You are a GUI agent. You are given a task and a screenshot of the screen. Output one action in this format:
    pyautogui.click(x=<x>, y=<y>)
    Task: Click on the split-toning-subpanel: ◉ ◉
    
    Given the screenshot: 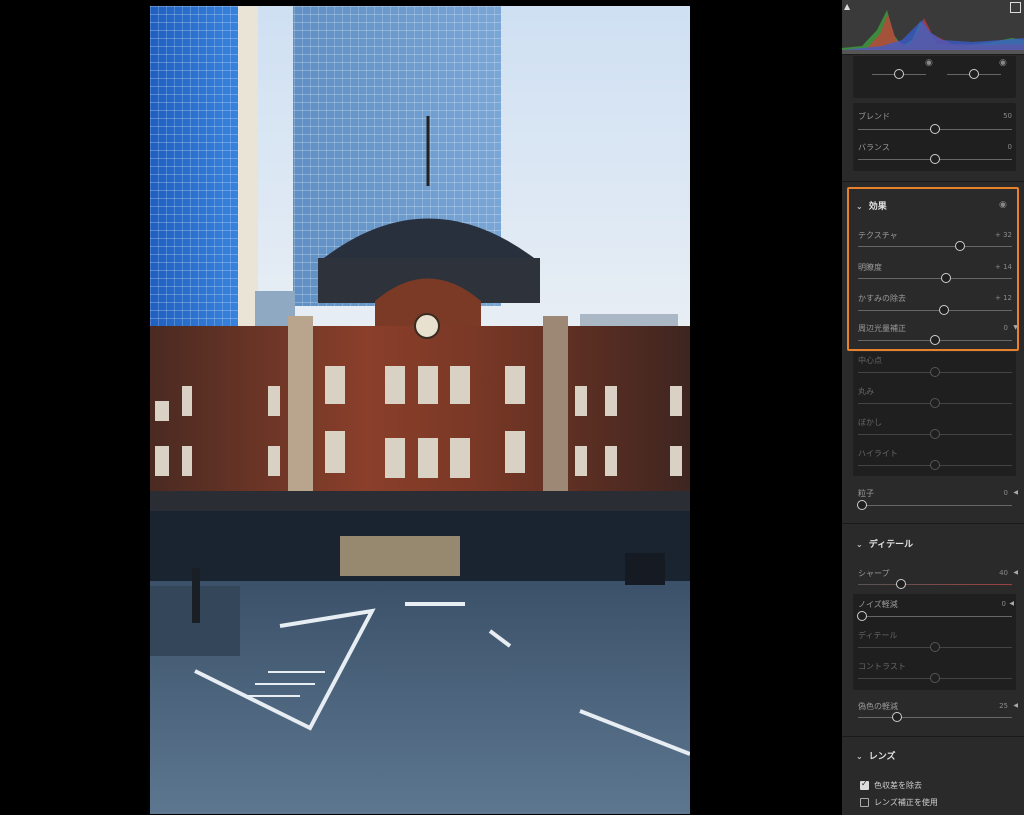 What is the action you would take?
    pyautogui.click(x=934, y=77)
    